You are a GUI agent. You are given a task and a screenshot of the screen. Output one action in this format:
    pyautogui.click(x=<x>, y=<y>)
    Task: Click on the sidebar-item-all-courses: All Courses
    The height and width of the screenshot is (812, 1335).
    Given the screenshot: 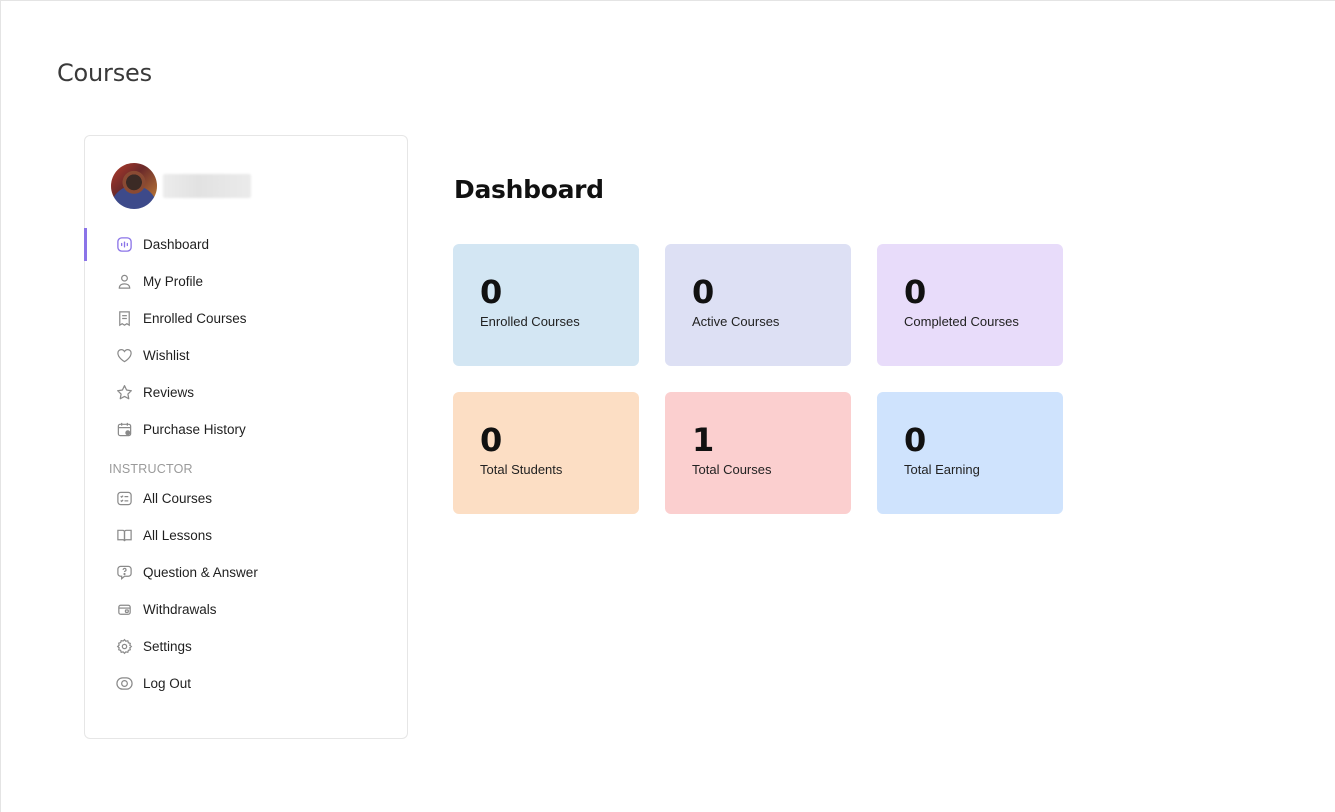 What is the action you would take?
    pyautogui.click(x=246, y=498)
    